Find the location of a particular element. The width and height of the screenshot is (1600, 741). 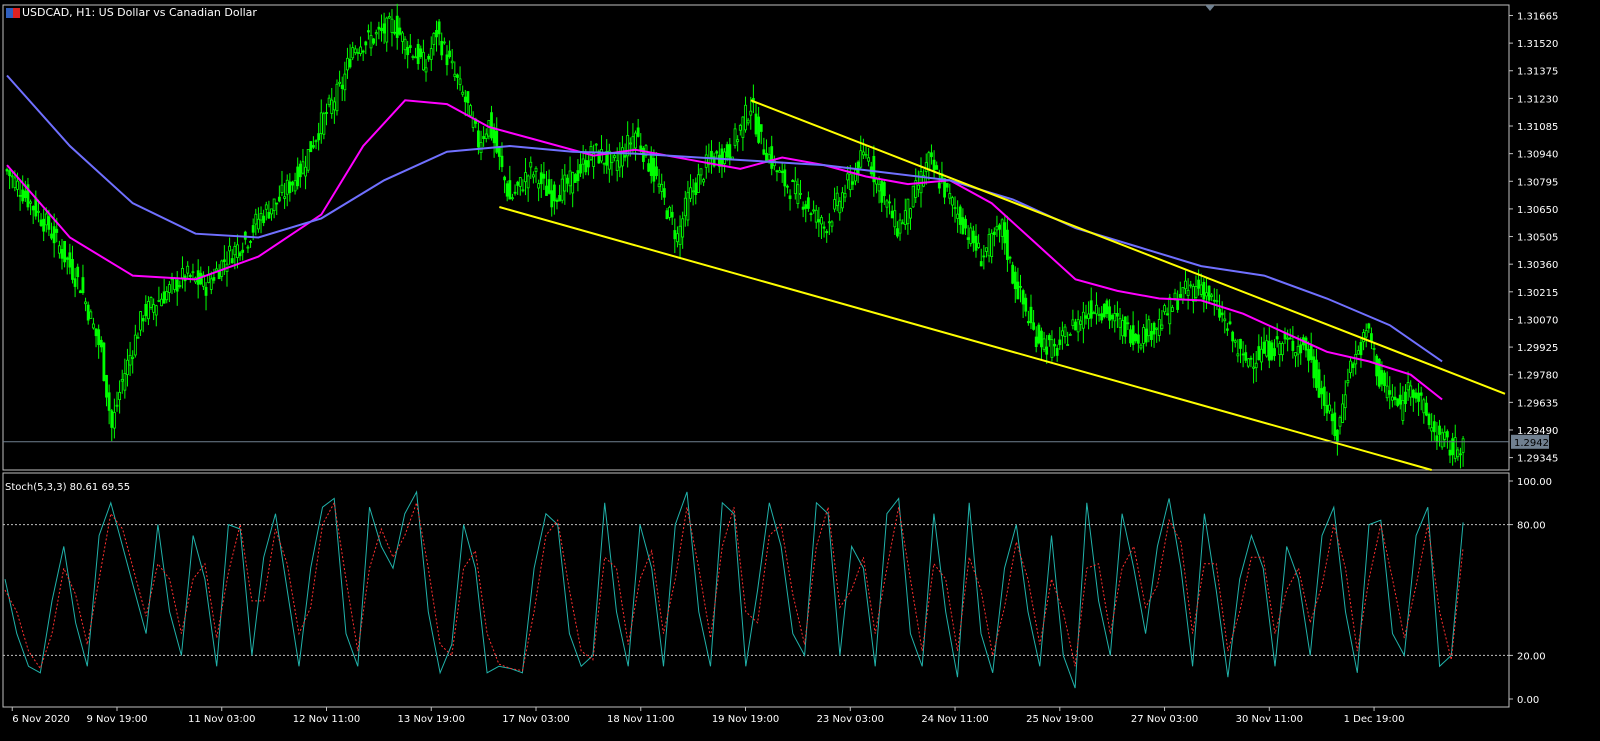

time-tick-label: 19 Nov 19:00 is located at coordinates (745, 719).